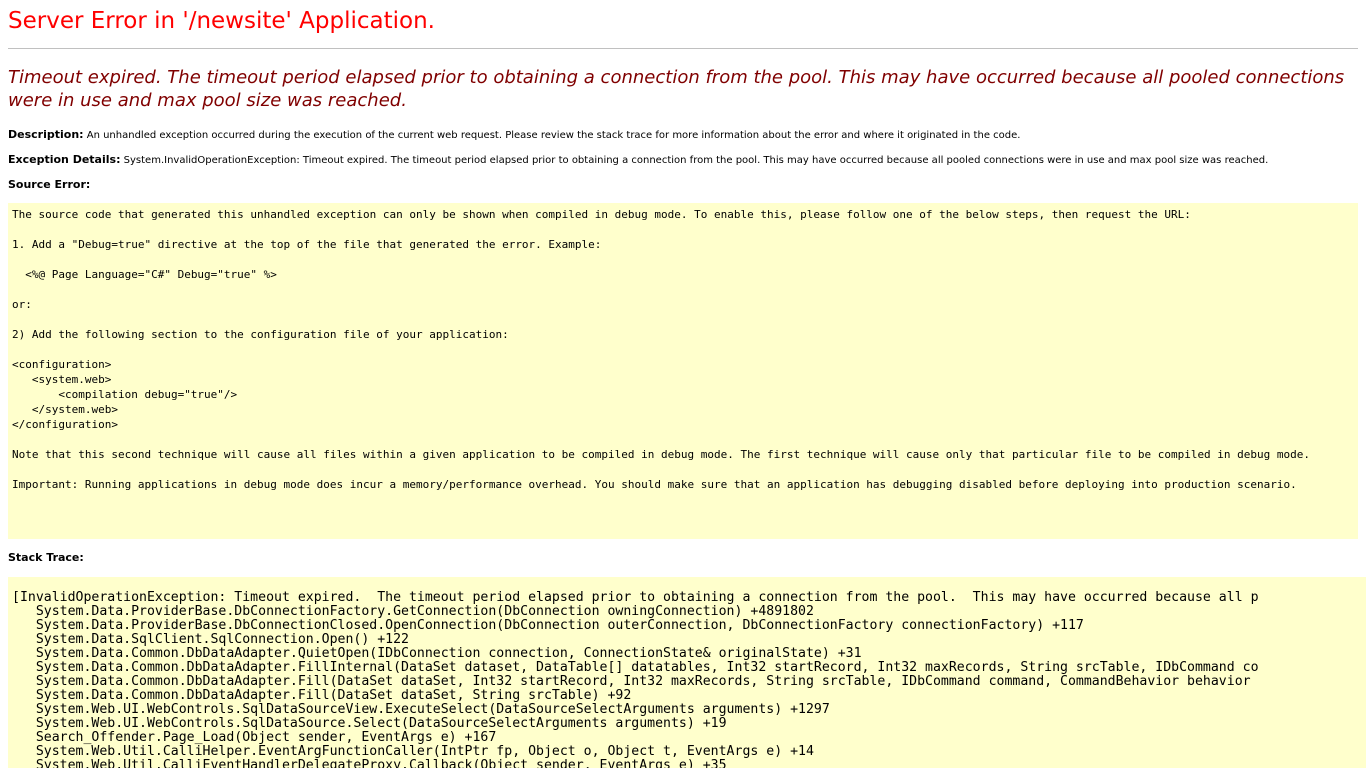 This screenshot has height=768, width=1366. Describe the element at coordinates (46, 134) in the screenshot. I see `description-label: Description:` at that location.